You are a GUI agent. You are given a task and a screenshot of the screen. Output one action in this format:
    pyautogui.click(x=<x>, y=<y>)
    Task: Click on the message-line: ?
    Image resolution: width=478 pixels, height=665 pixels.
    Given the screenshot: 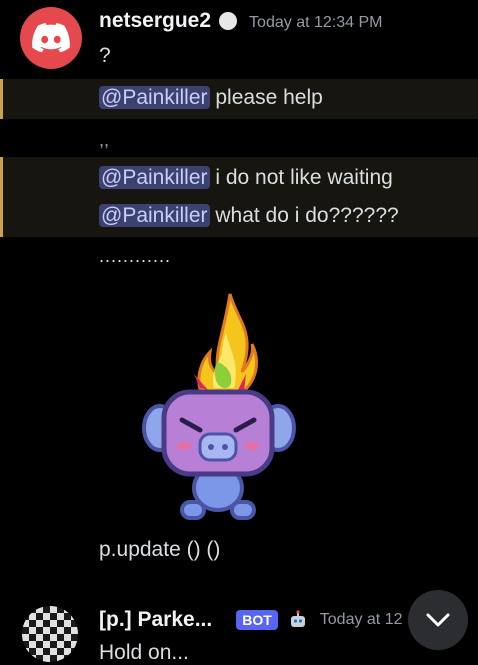 What is the action you would take?
    pyautogui.click(x=105, y=55)
    